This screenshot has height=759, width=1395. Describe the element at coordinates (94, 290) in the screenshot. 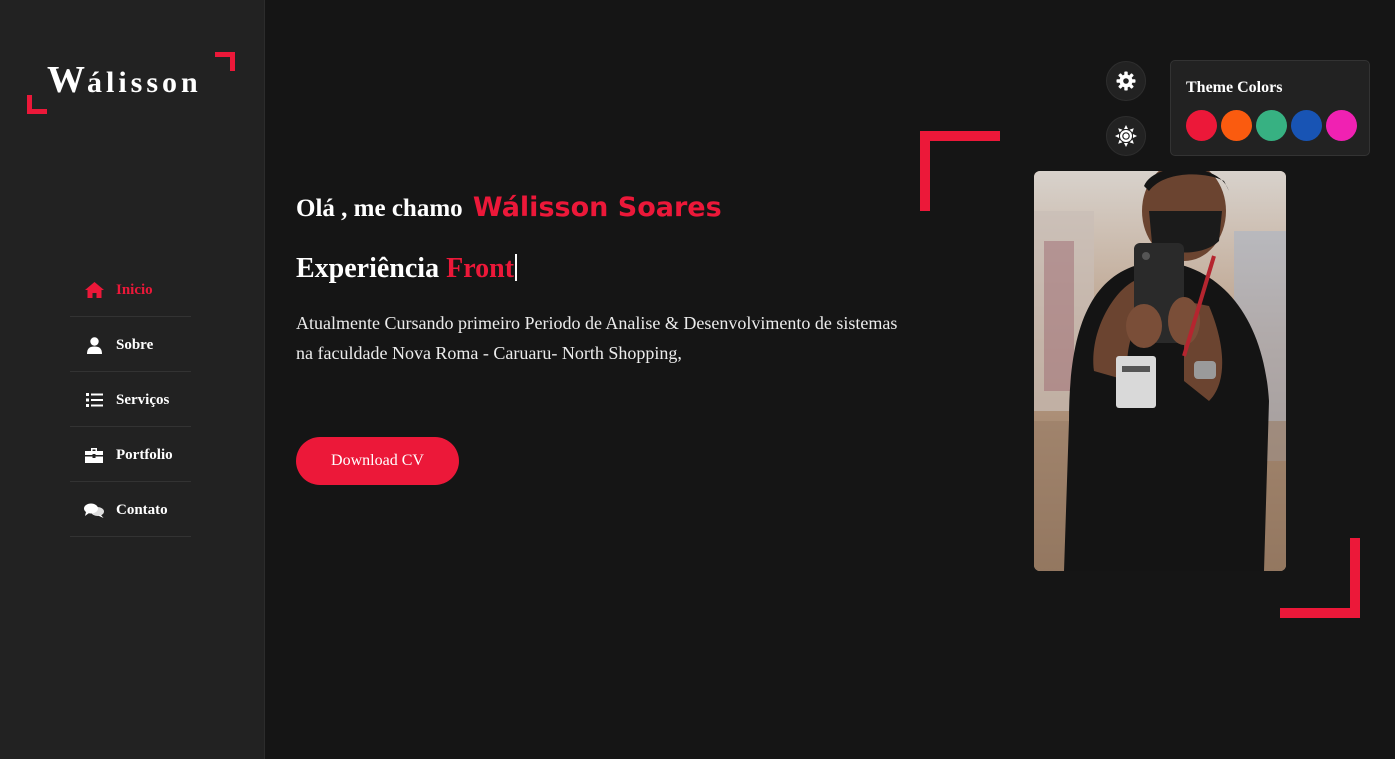

I see `home-icon` at that location.